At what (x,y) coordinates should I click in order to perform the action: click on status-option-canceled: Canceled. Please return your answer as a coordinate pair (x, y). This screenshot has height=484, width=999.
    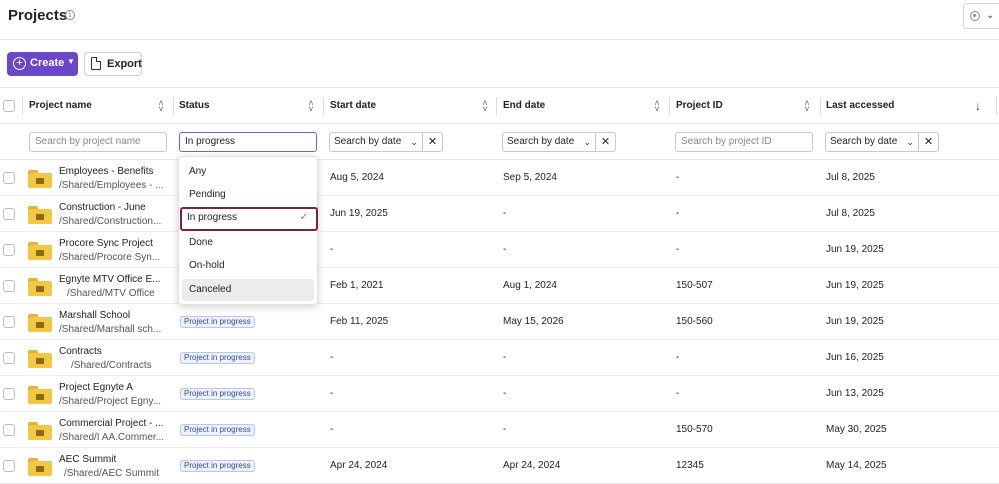
    Looking at the image, I should click on (248, 290).